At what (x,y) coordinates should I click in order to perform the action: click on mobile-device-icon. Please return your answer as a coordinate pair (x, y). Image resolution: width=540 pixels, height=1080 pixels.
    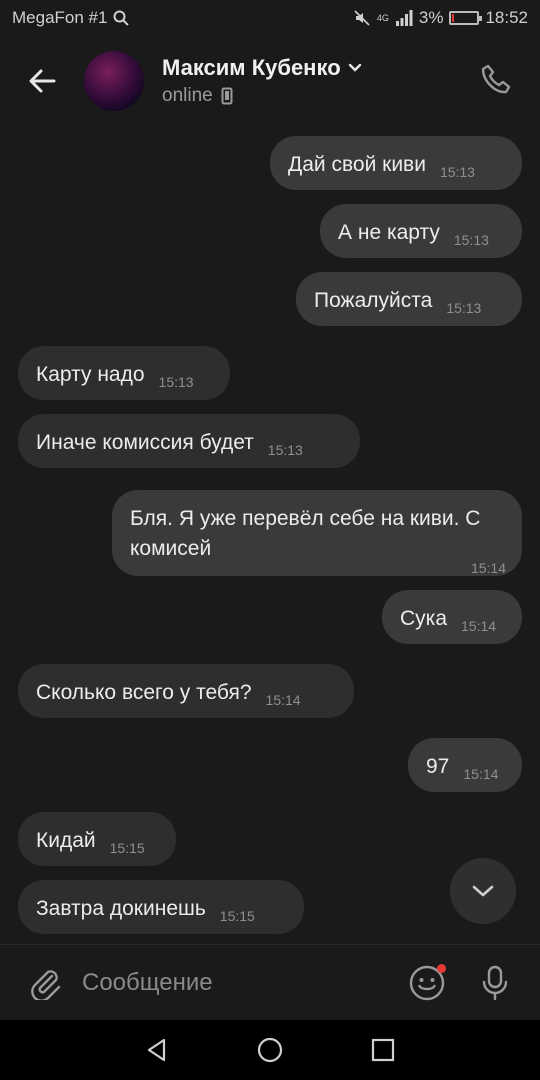
    Looking at the image, I should click on (227, 96).